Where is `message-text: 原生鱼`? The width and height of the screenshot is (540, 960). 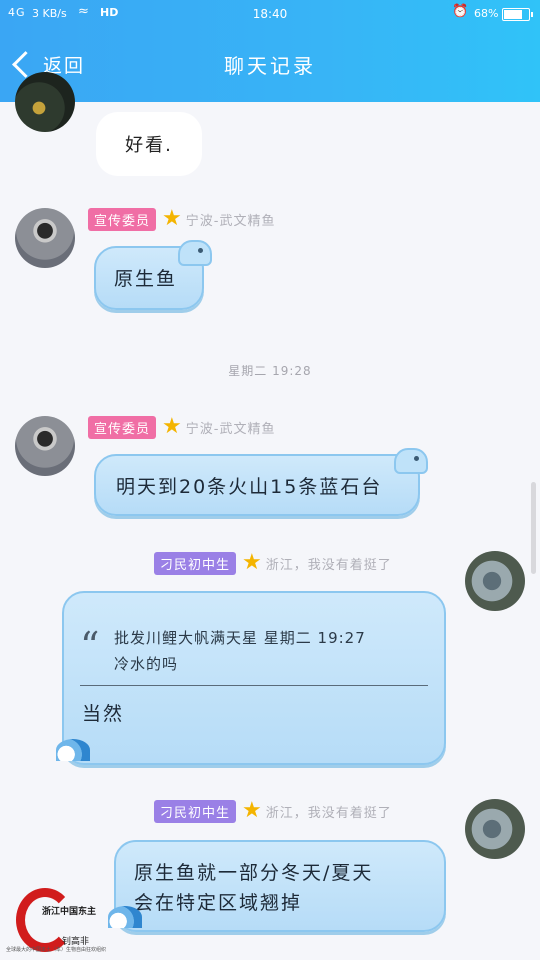
message-text: 原生鱼 is located at coordinates (146, 279).